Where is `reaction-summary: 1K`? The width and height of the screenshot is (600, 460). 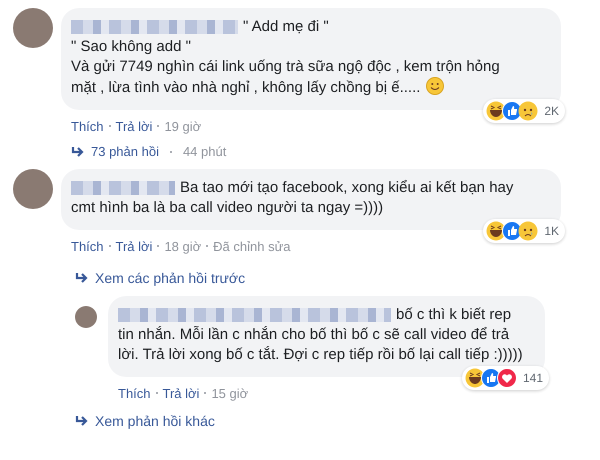
reaction-summary: 1K is located at coordinates (524, 231).